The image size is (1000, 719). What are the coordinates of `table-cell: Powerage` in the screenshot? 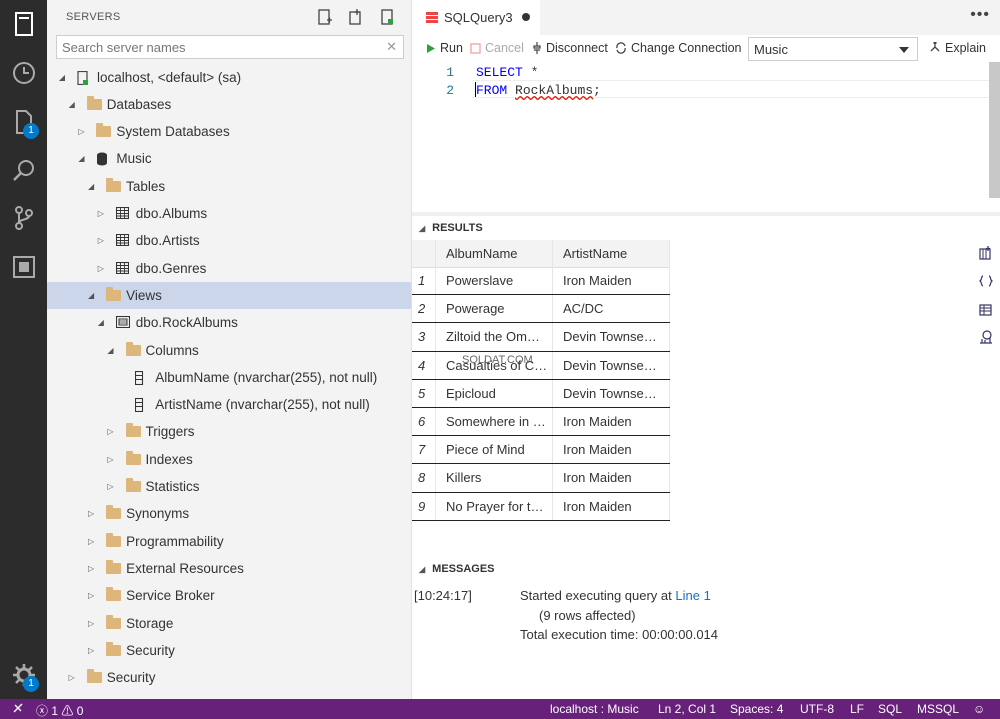 It's located at (494, 309).